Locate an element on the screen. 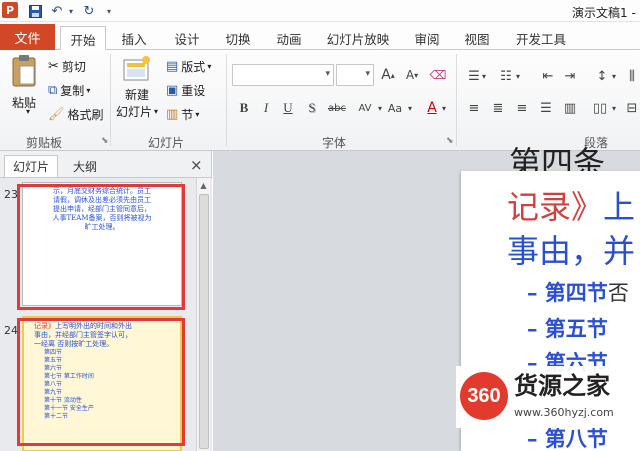 The width and height of the screenshot is (640, 451). tab-slides: 幻灯片 is located at coordinates (31, 166).